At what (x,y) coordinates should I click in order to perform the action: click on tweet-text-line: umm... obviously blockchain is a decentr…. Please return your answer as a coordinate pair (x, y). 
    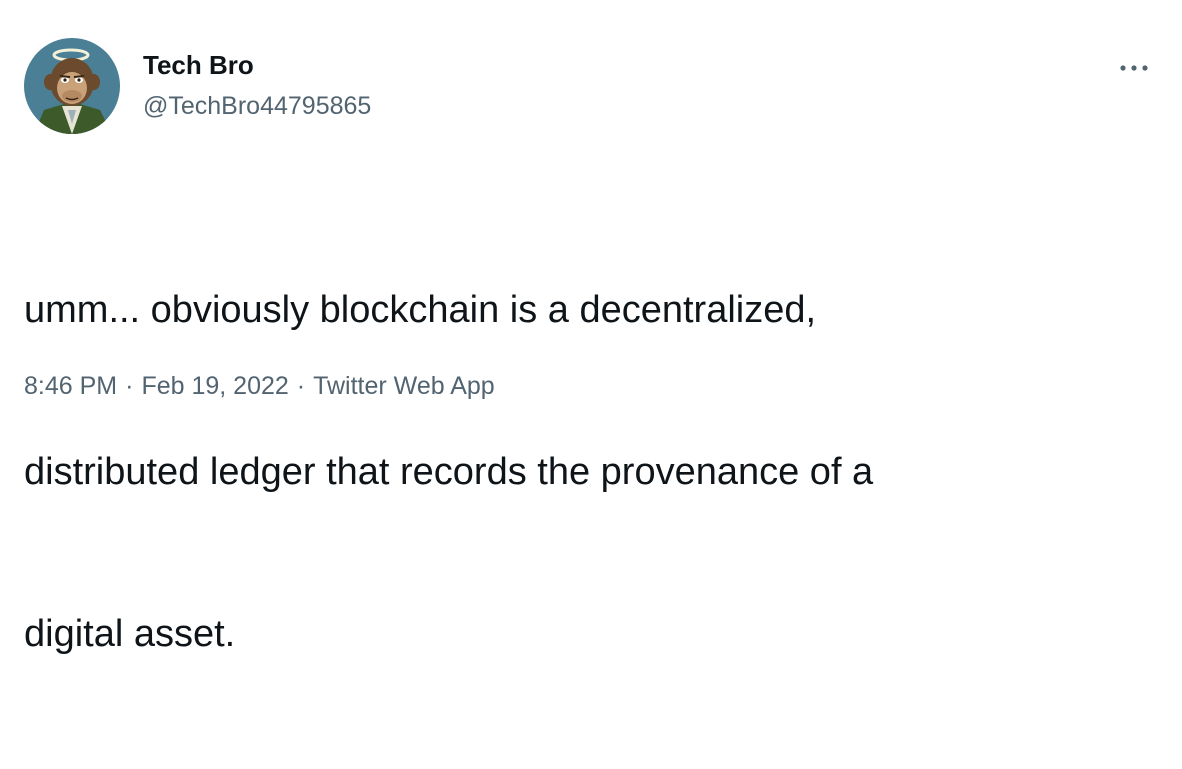
    Looking at the image, I should click on (420, 310).